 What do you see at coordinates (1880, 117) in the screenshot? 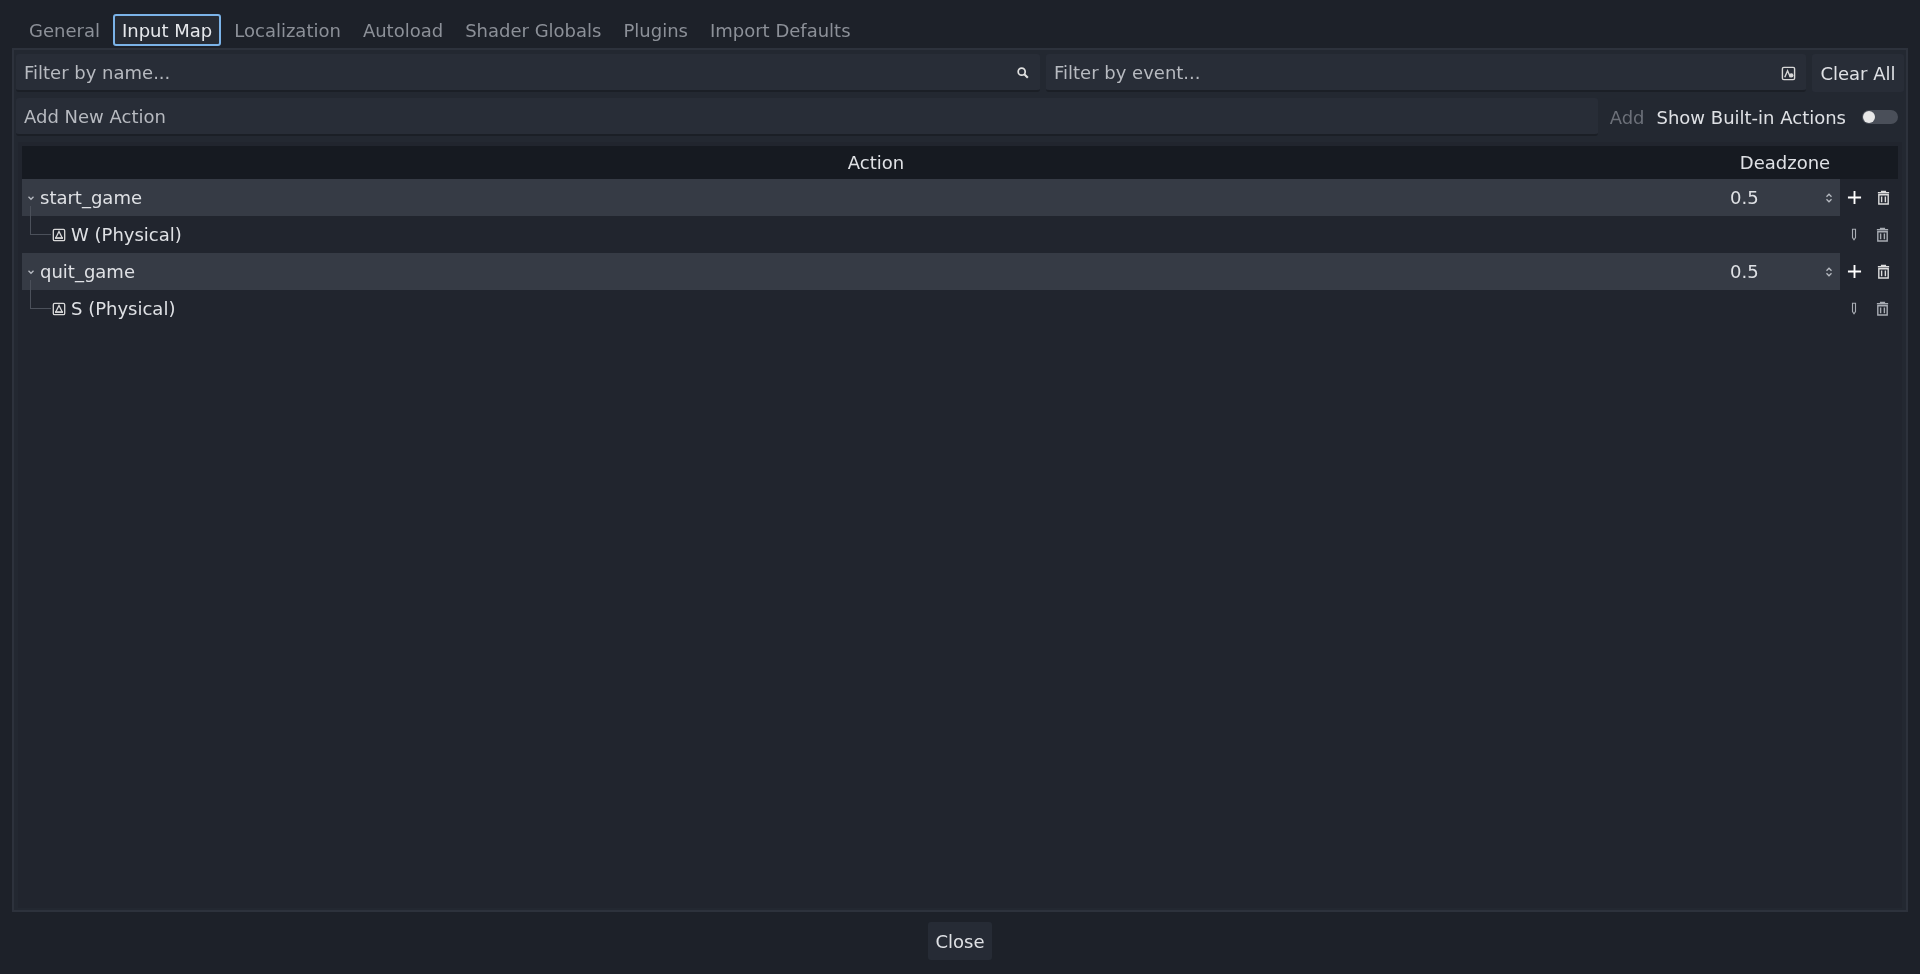
I see `builtin-actions-toggle` at bounding box center [1880, 117].